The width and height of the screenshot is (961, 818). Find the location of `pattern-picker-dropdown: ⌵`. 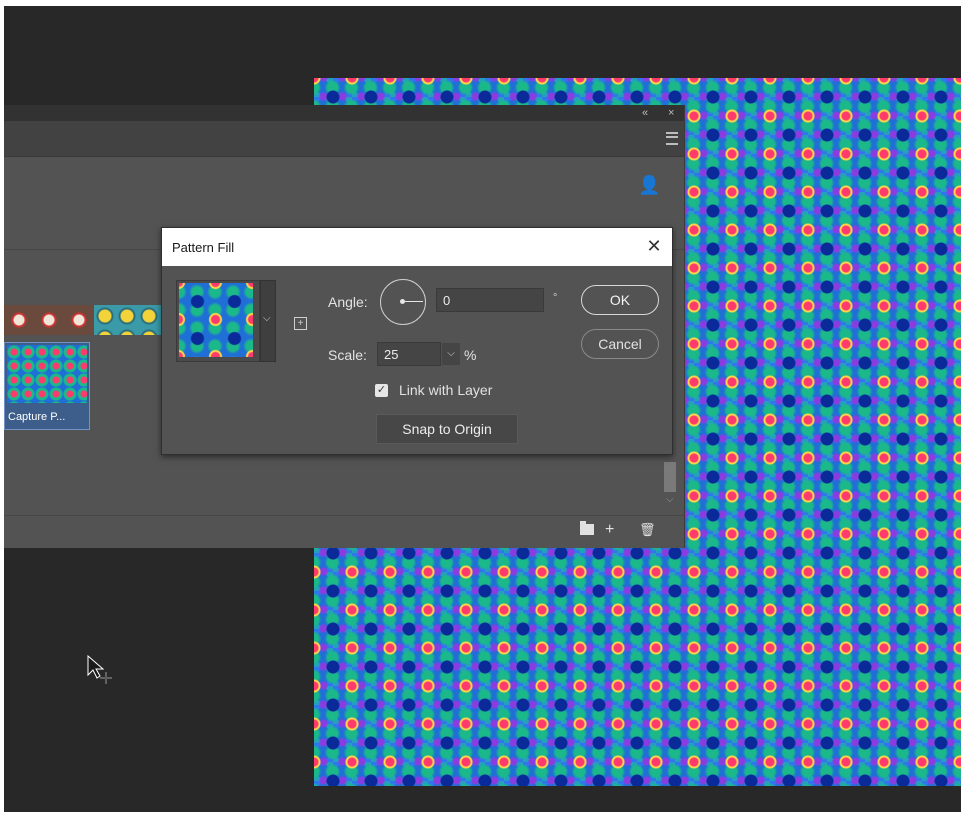

pattern-picker-dropdown: ⌵ is located at coordinates (268, 321).